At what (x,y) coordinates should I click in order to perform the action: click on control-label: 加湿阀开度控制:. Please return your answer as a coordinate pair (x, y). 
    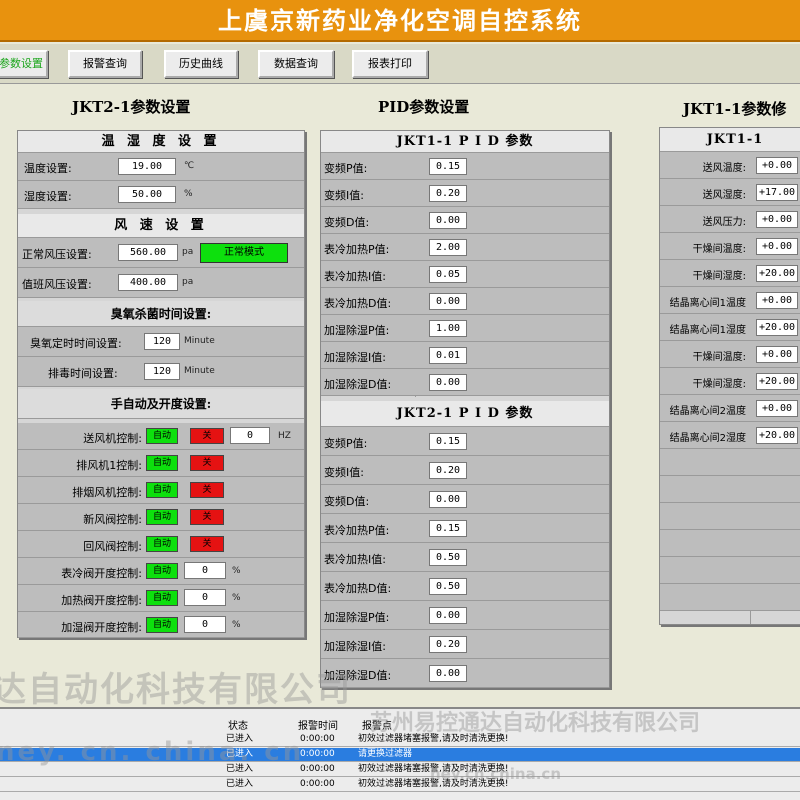
    Looking at the image, I should click on (101, 627).